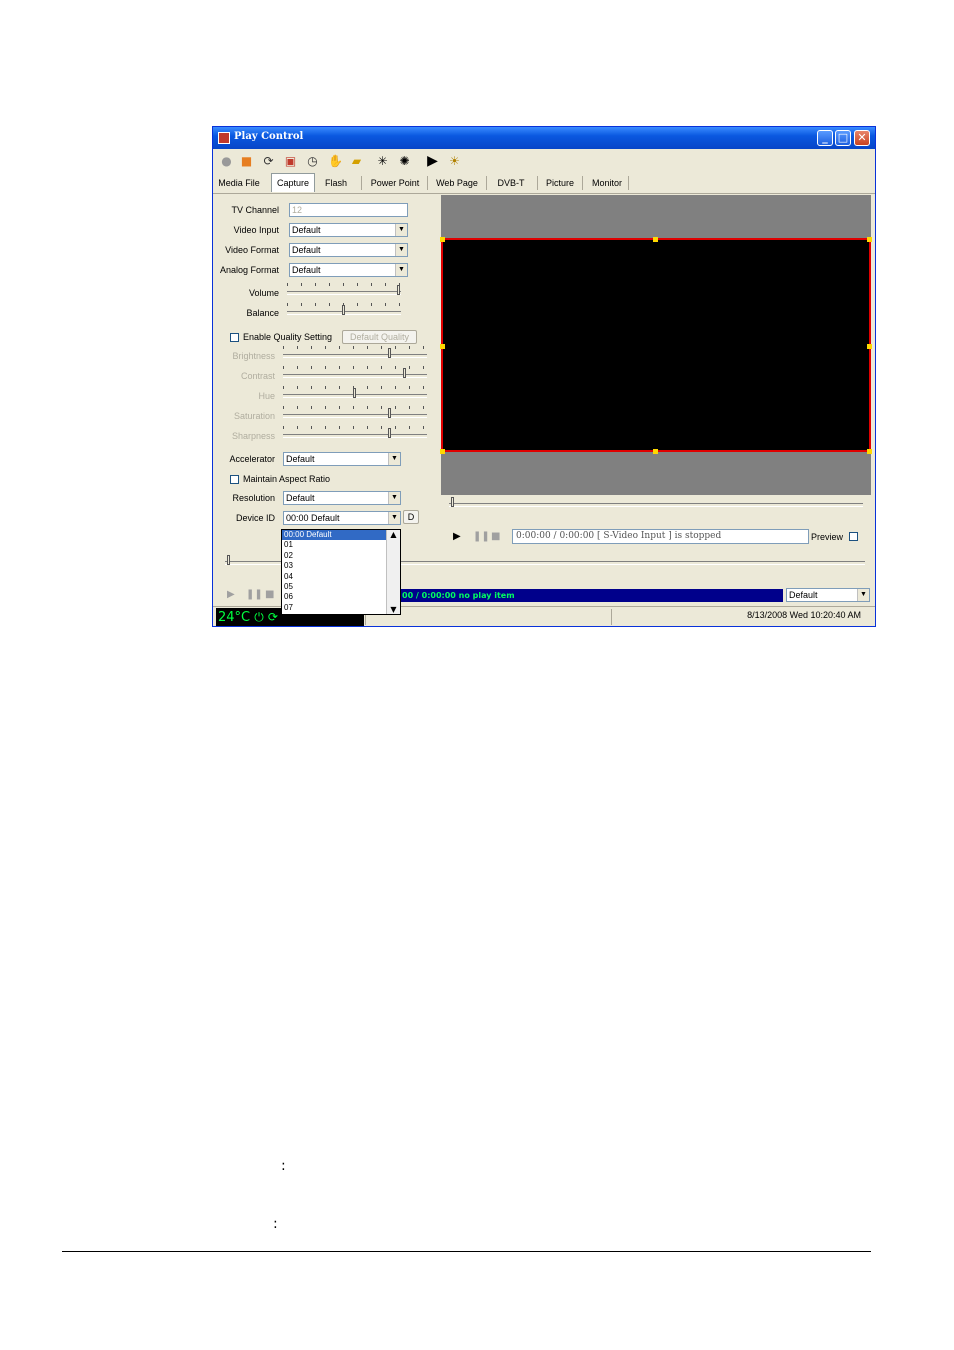 This screenshot has width=954, height=1350. What do you see at coordinates (393, 572) in the screenshot?
I see `scrollbar: ▲ ▼` at bounding box center [393, 572].